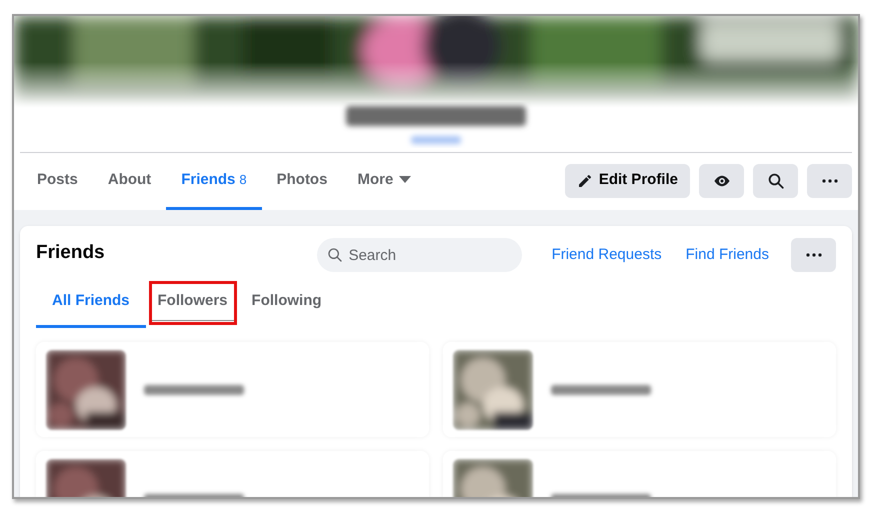  I want to click on search-field: Search, so click(419, 255).